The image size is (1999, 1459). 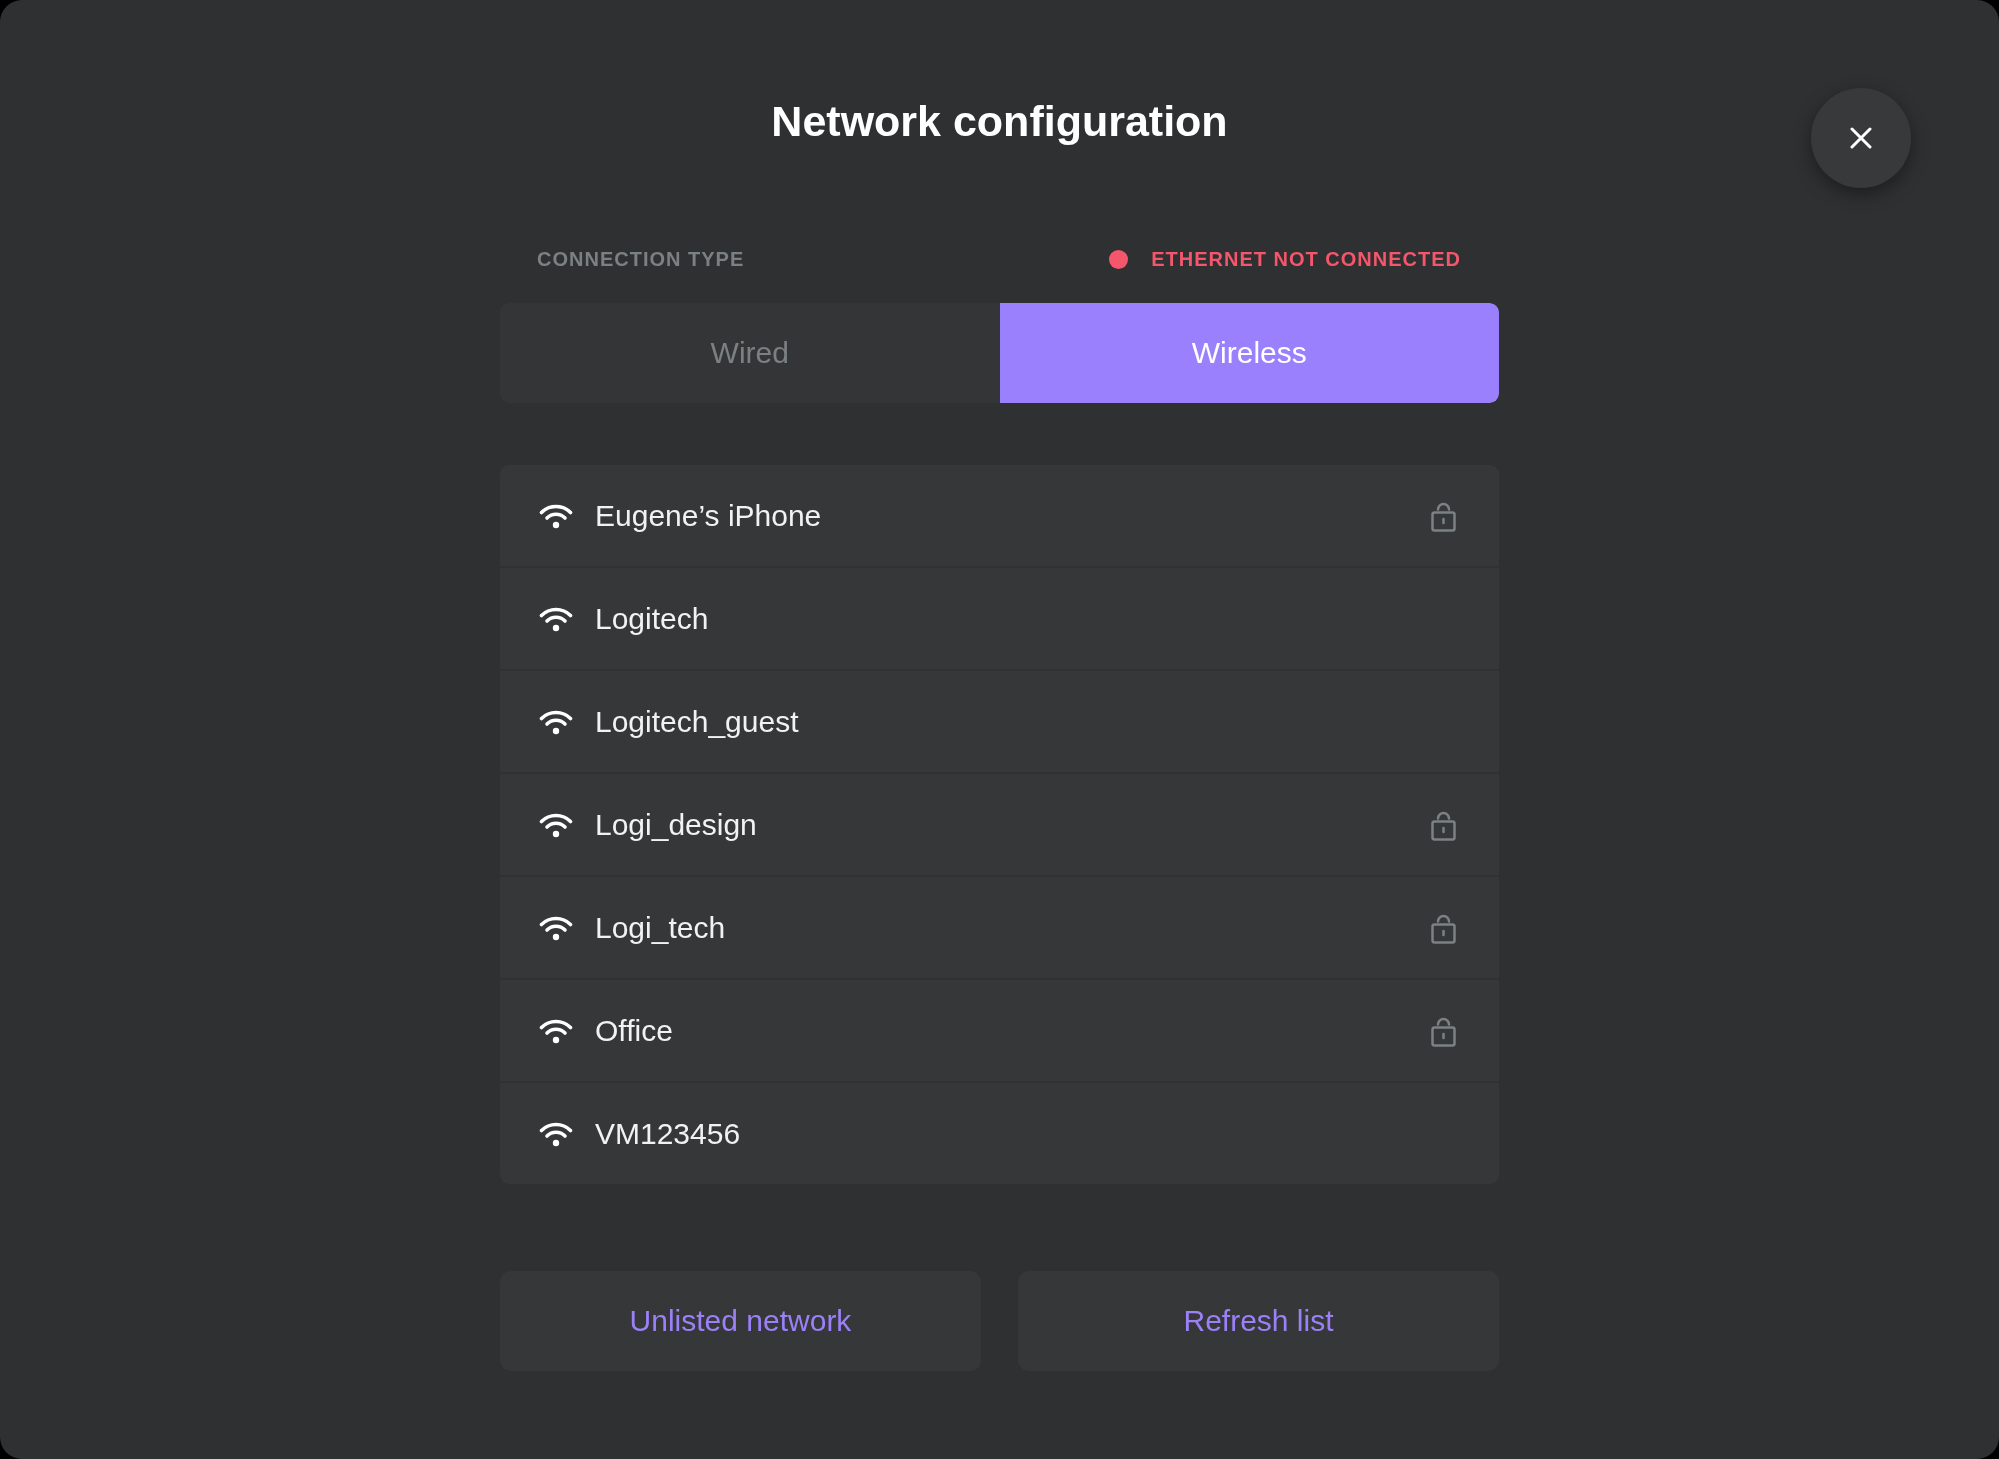 What do you see at coordinates (708, 515) in the screenshot?
I see `network-name: Eugene’s iPhone` at bounding box center [708, 515].